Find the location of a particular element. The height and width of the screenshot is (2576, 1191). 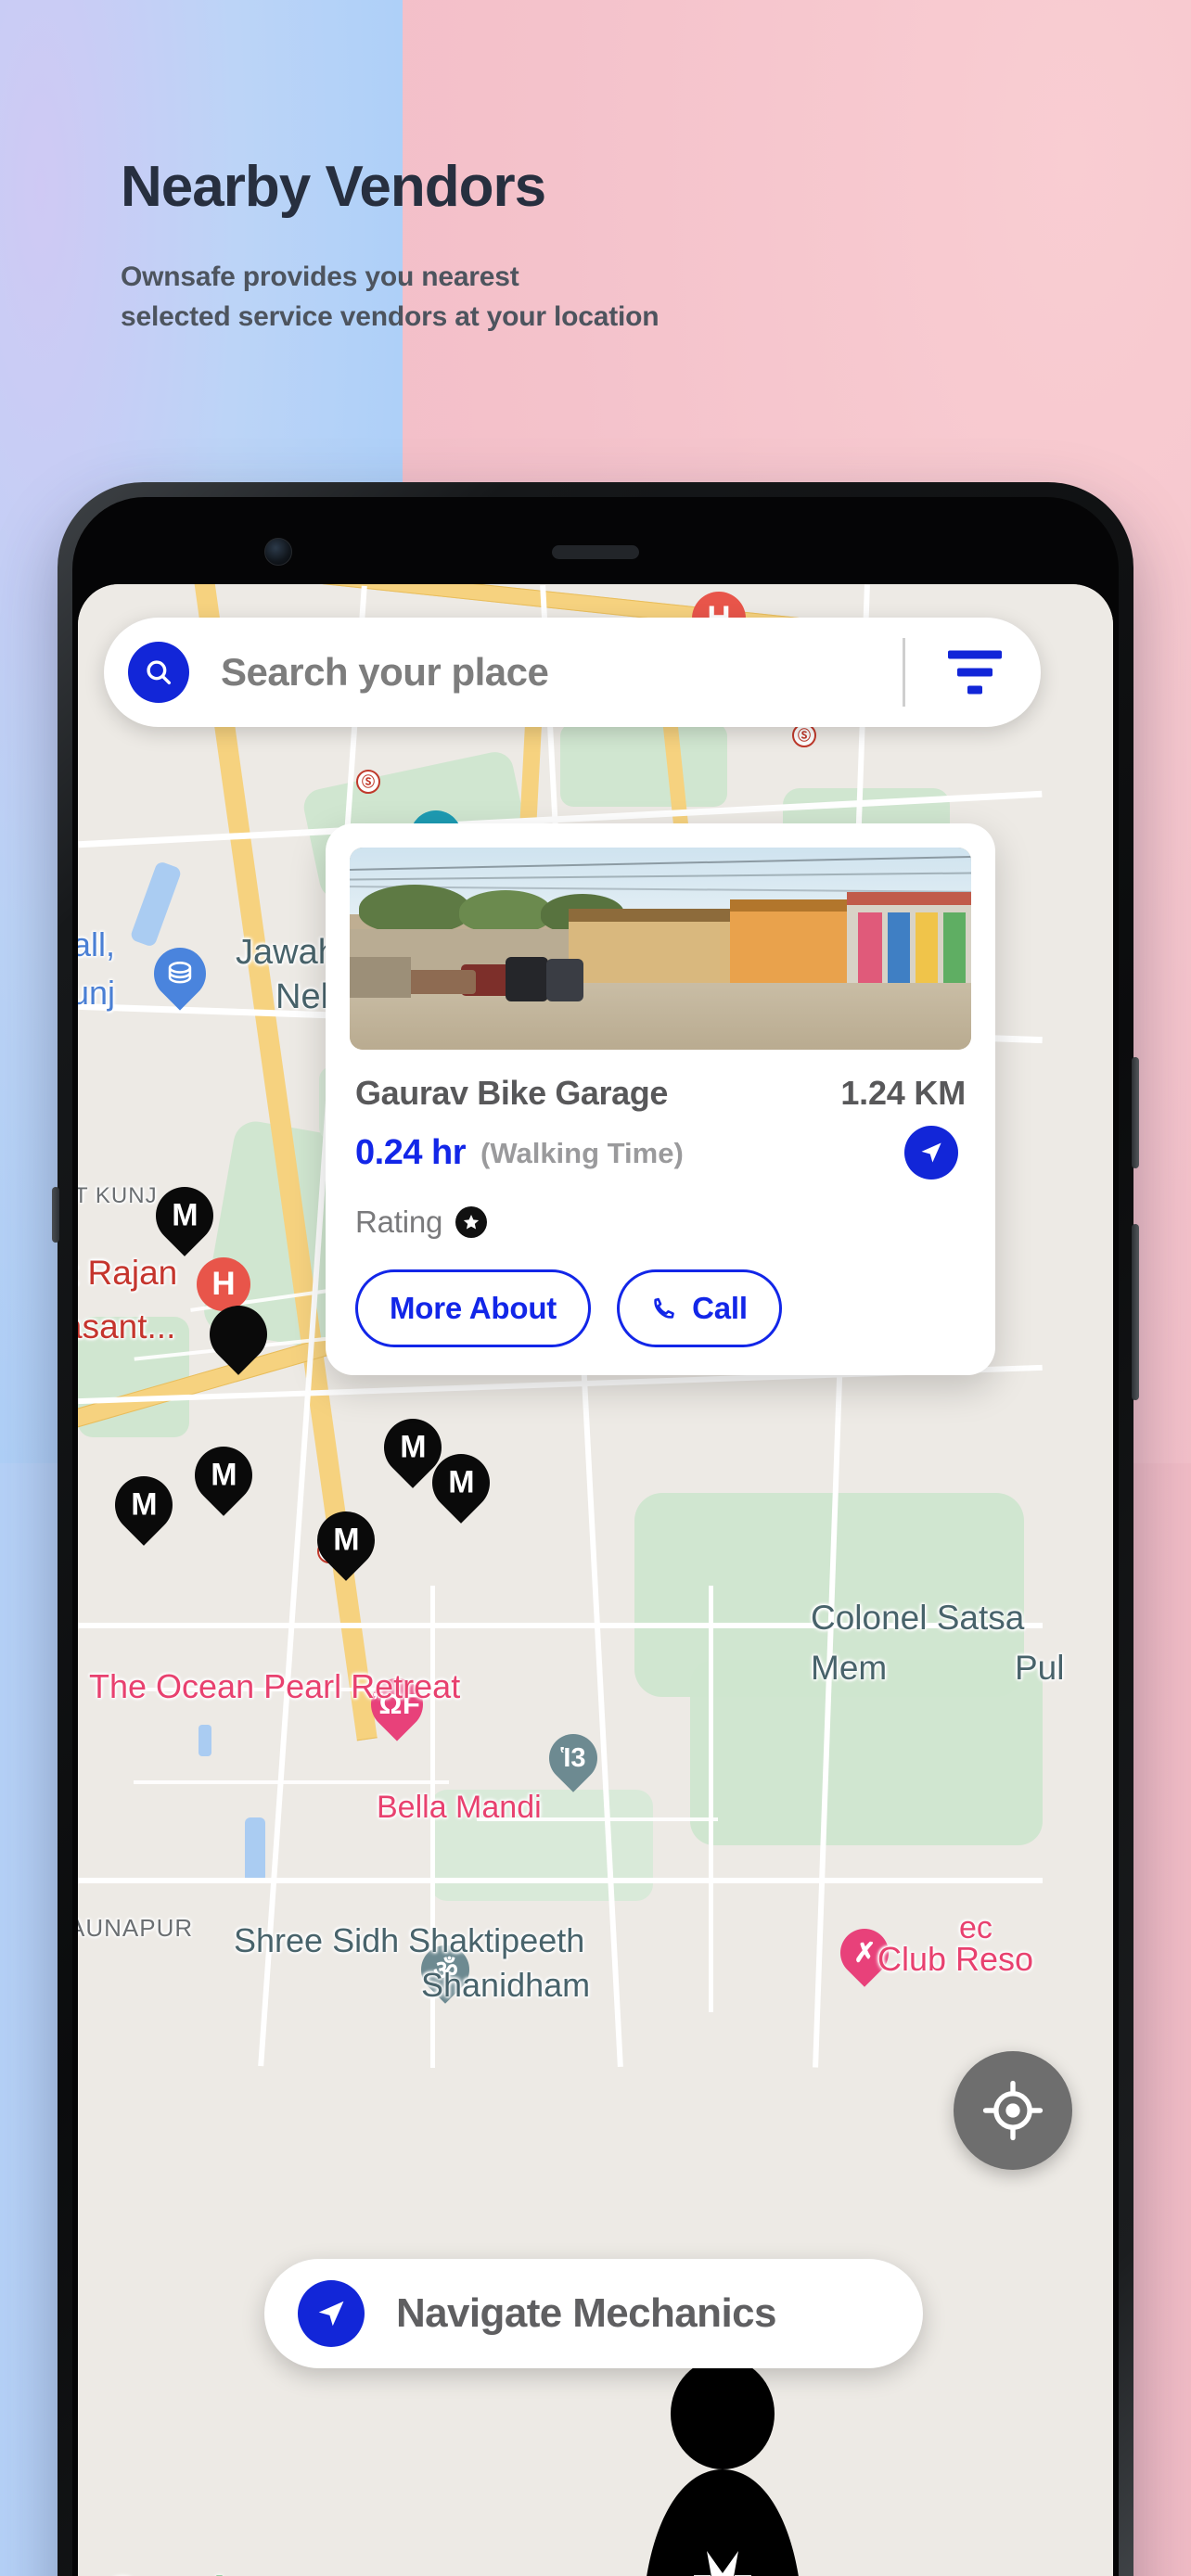

google-letter-g: G is located at coordinates (122, 2572).